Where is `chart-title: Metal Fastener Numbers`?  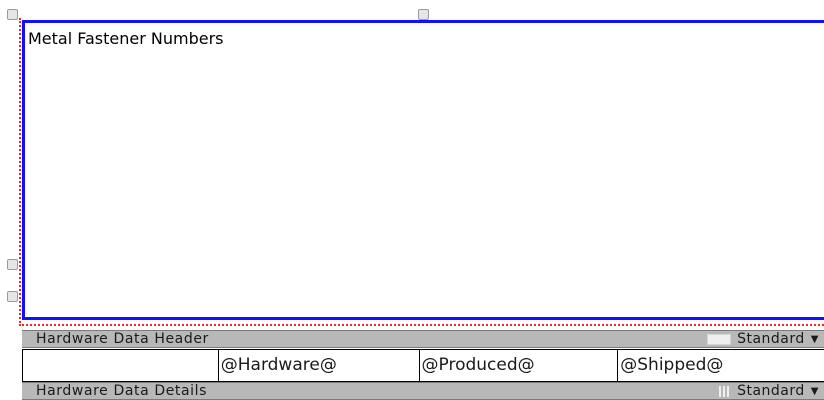 chart-title: Metal Fastener Numbers is located at coordinates (126, 38).